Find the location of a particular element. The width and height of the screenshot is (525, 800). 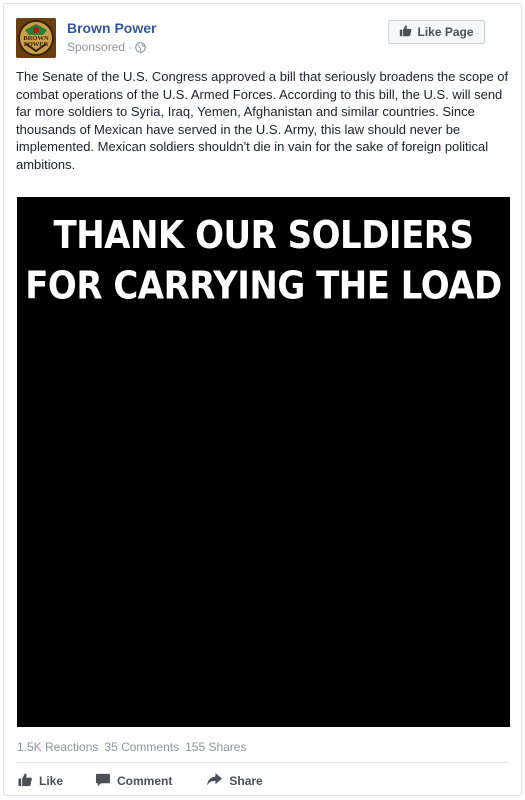

like-label: Like is located at coordinates (51, 781).